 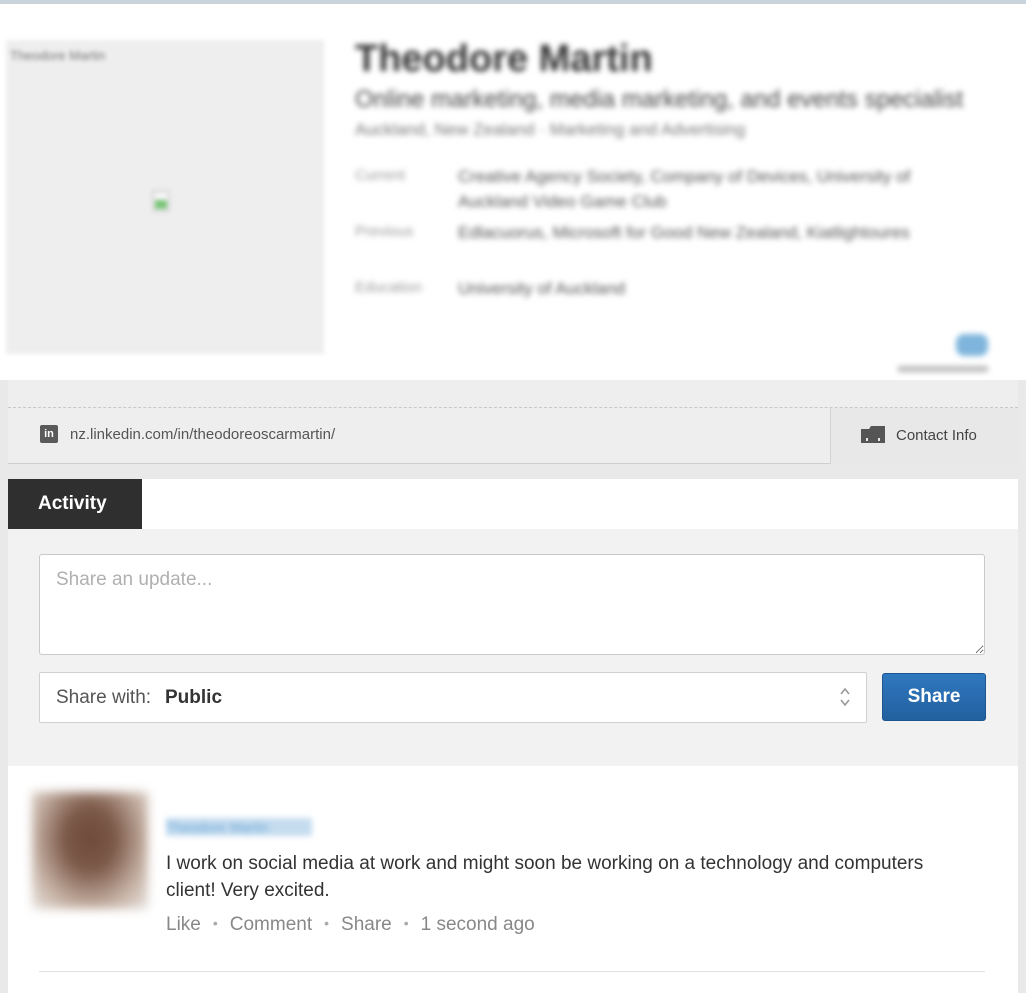 What do you see at coordinates (504, 59) in the screenshot?
I see `profile-name: Theodore Martin` at bounding box center [504, 59].